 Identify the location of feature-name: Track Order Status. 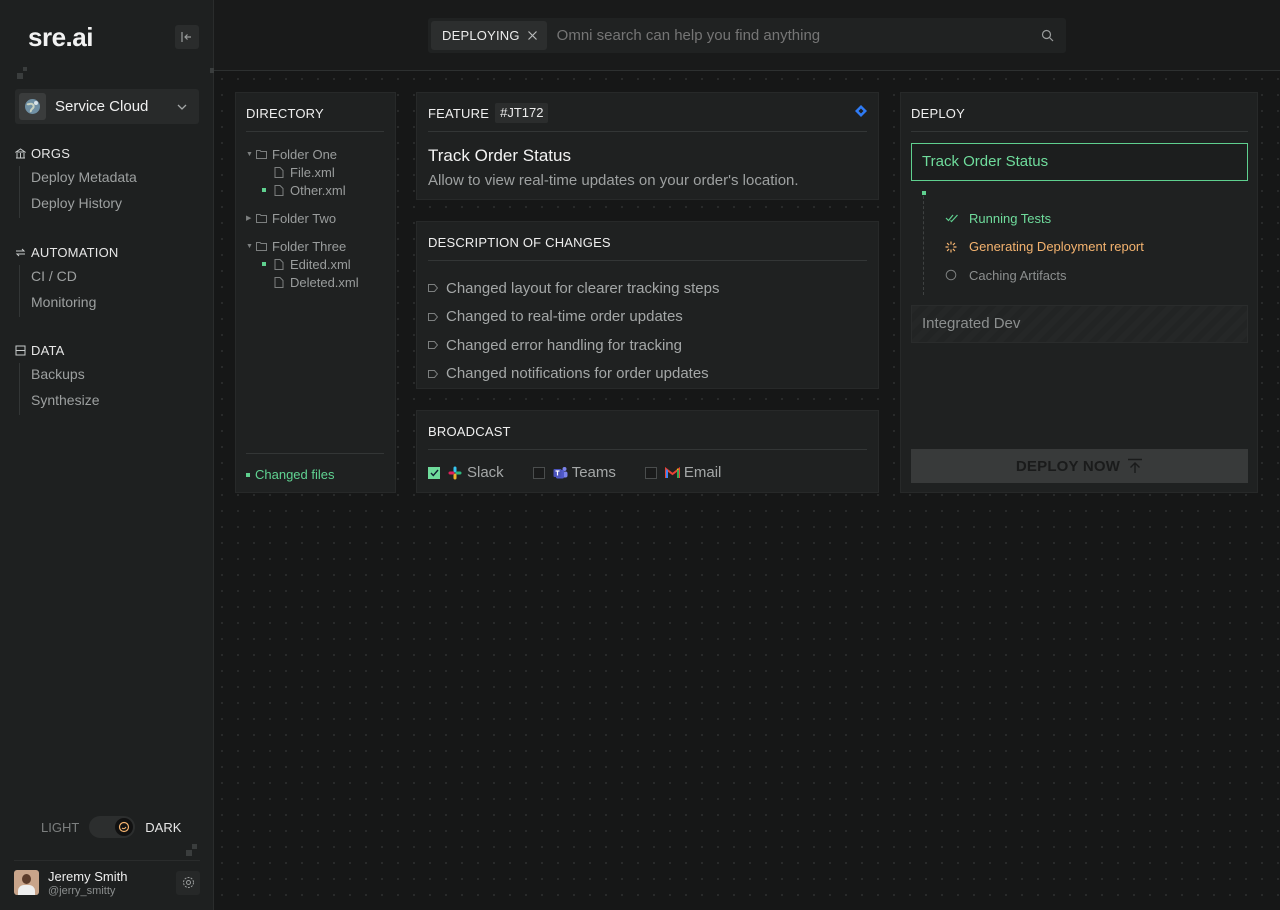
(499, 155).